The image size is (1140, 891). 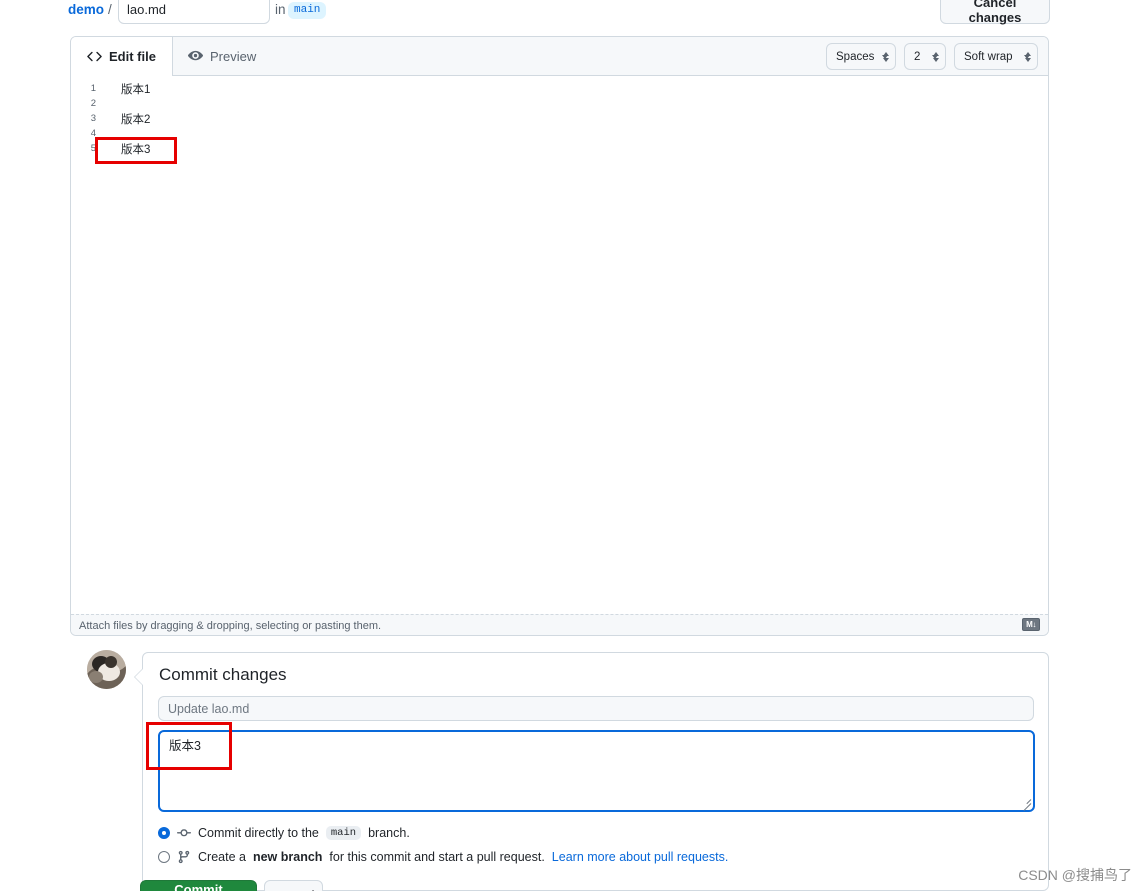 What do you see at coordinates (559, 133) in the screenshot?
I see `code-line: 4` at bounding box center [559, 133].